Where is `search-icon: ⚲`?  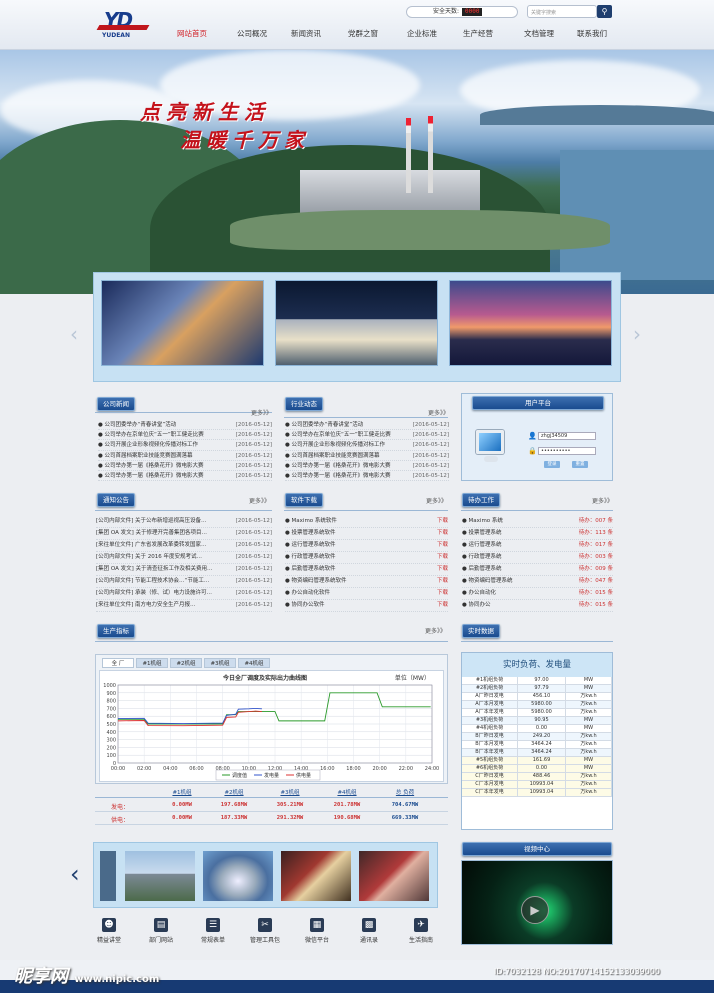 search-icon: ⚲ is located at coordinates (604, 11).